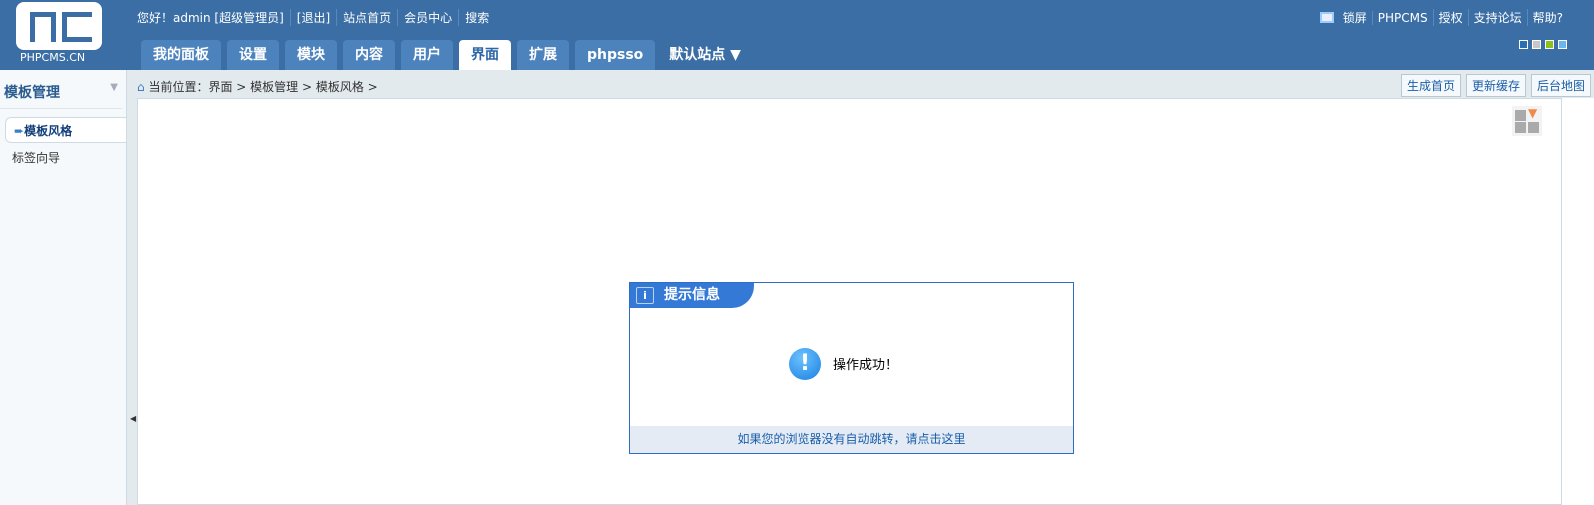 Image resolution: width=1594 pixels, height=505 pixels. I want to click on sidebar-title: 模板管理, so click(32, 93).